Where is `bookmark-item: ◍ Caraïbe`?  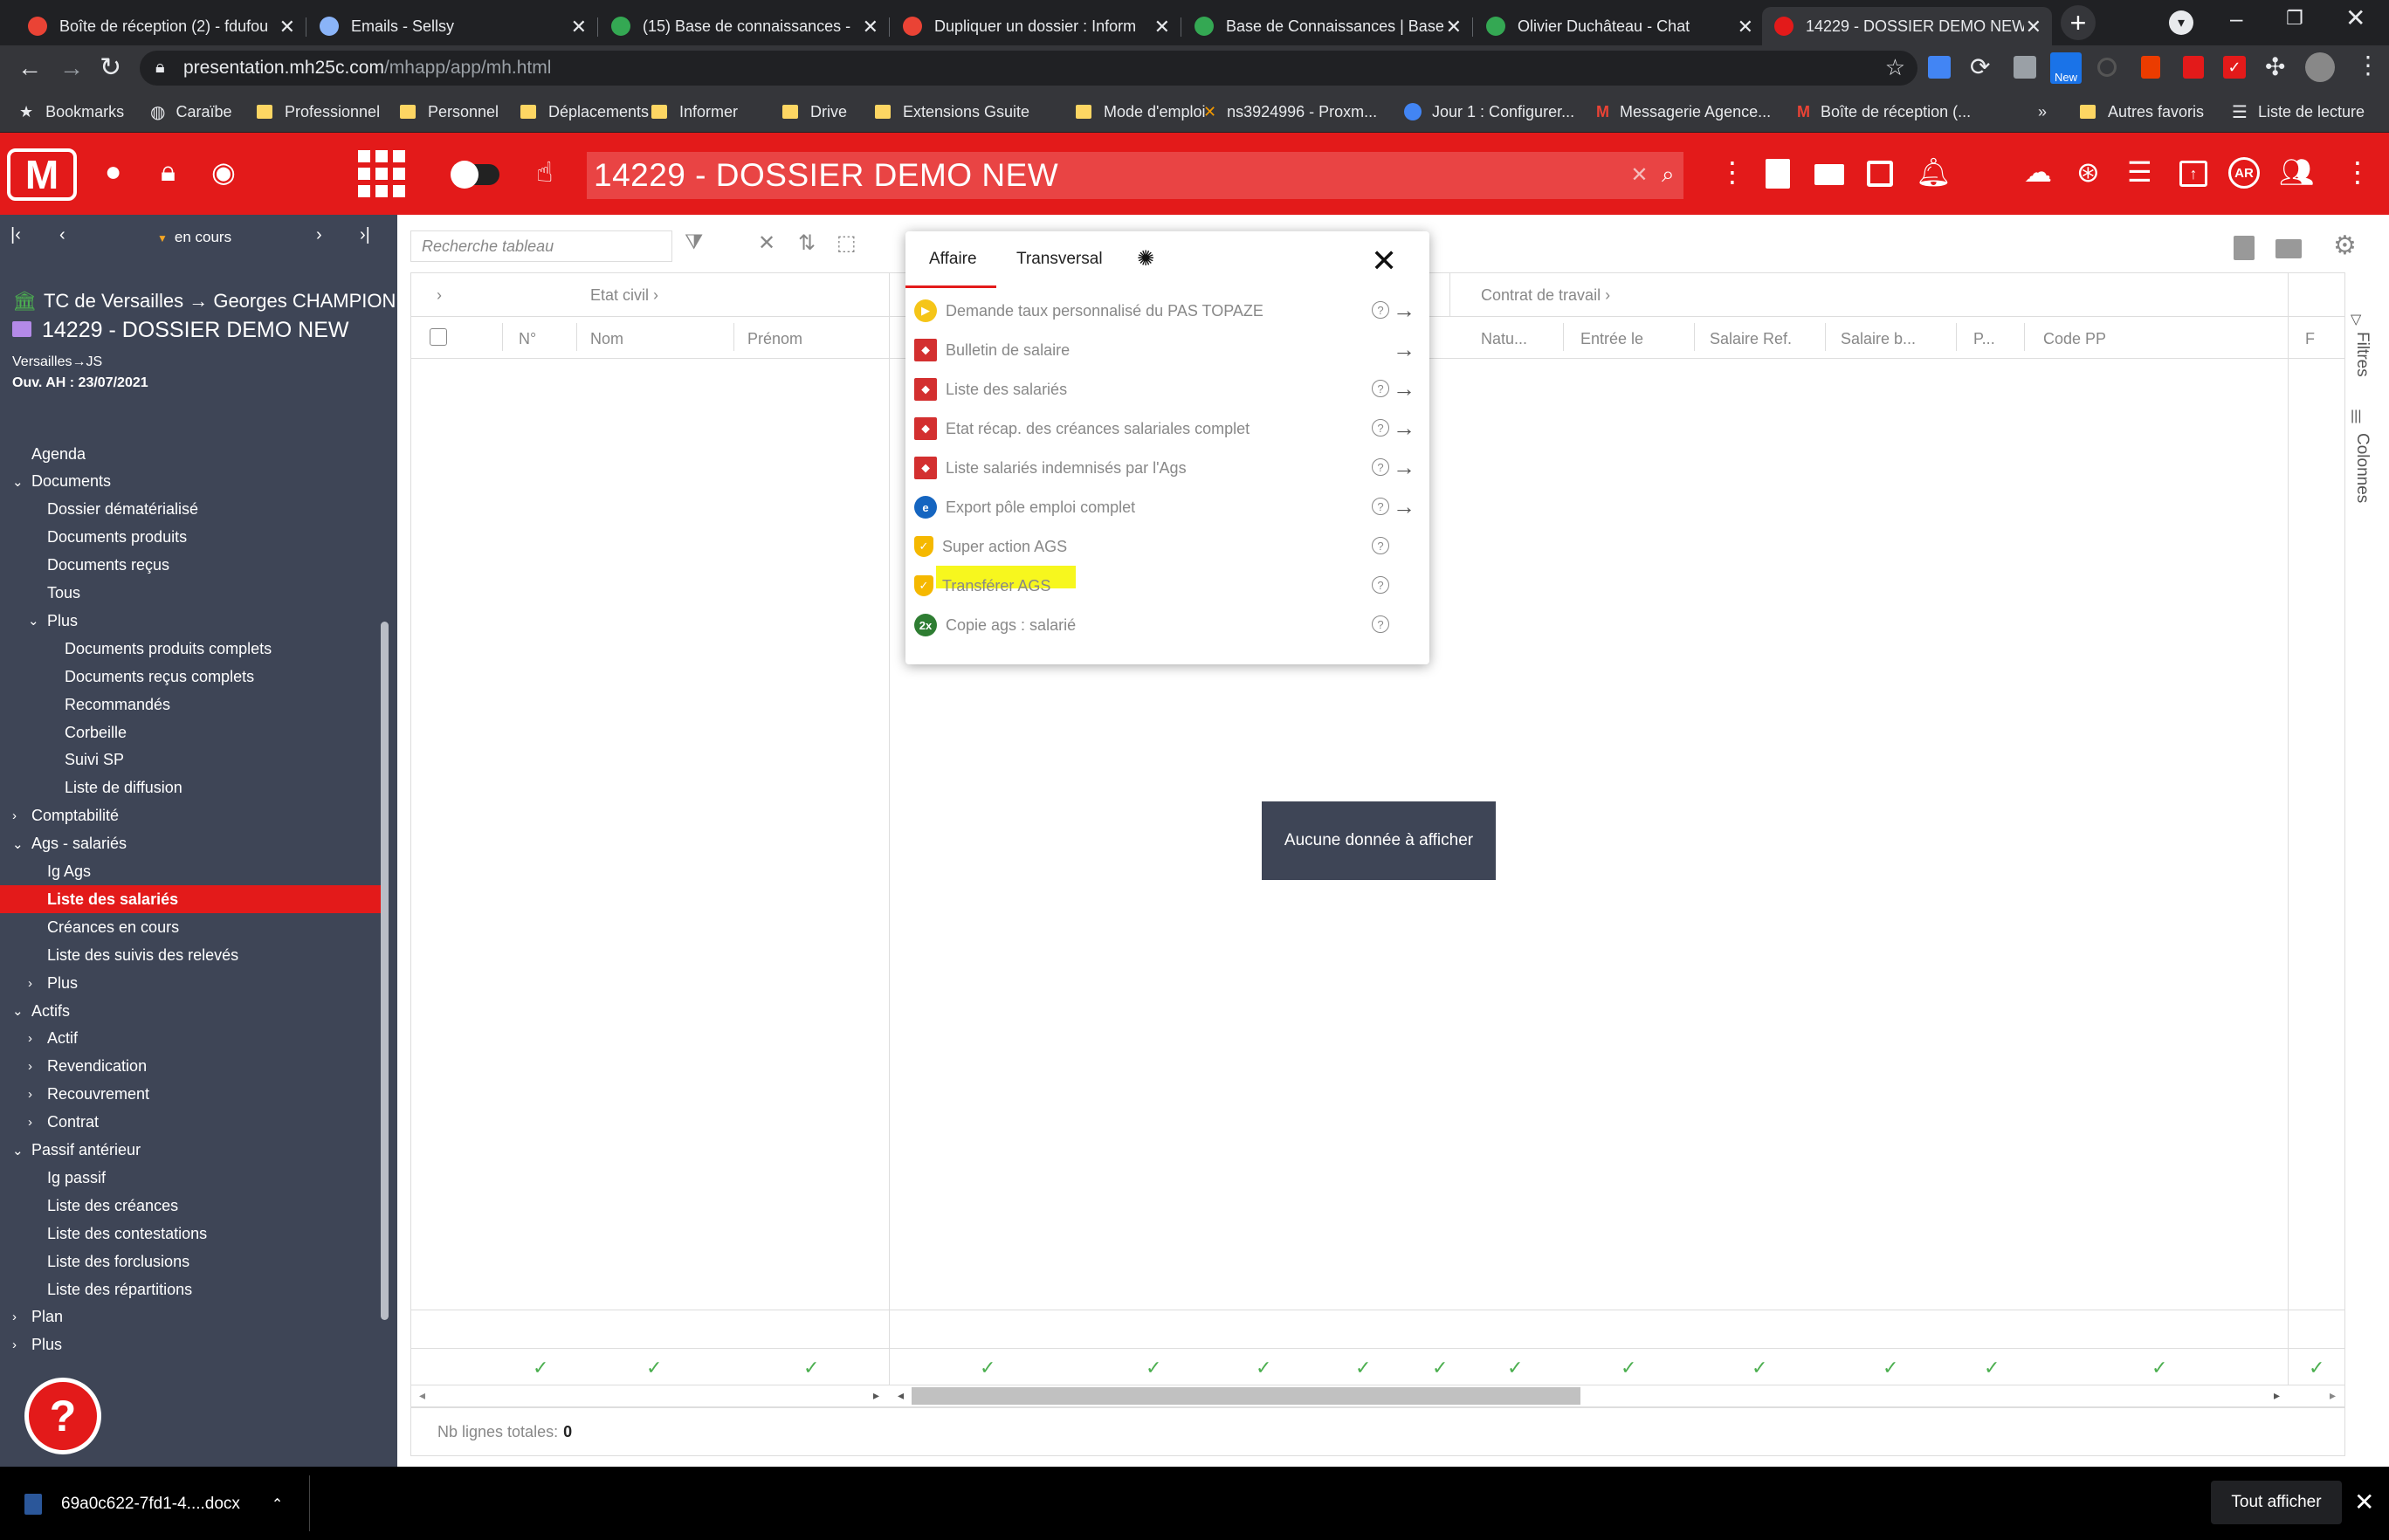 bookmark-item: ◍ Caraïbe is located at coordinates (191, 112).